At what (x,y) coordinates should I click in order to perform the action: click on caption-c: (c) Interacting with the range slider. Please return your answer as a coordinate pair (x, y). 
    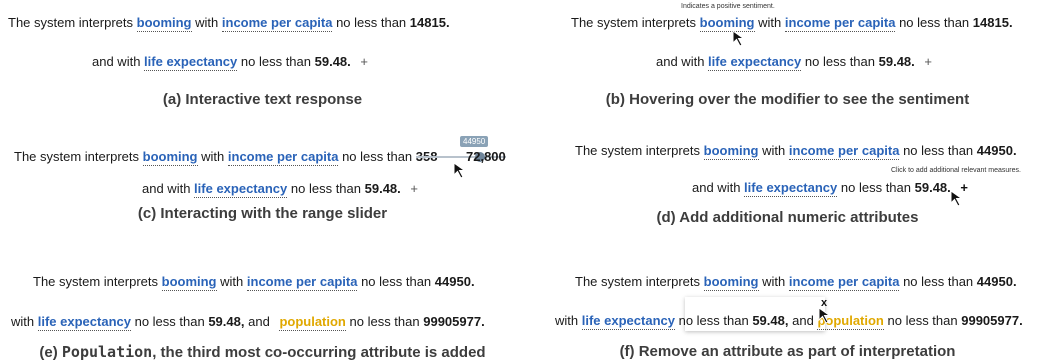
    Looking at the image, I should click on (262, 213).